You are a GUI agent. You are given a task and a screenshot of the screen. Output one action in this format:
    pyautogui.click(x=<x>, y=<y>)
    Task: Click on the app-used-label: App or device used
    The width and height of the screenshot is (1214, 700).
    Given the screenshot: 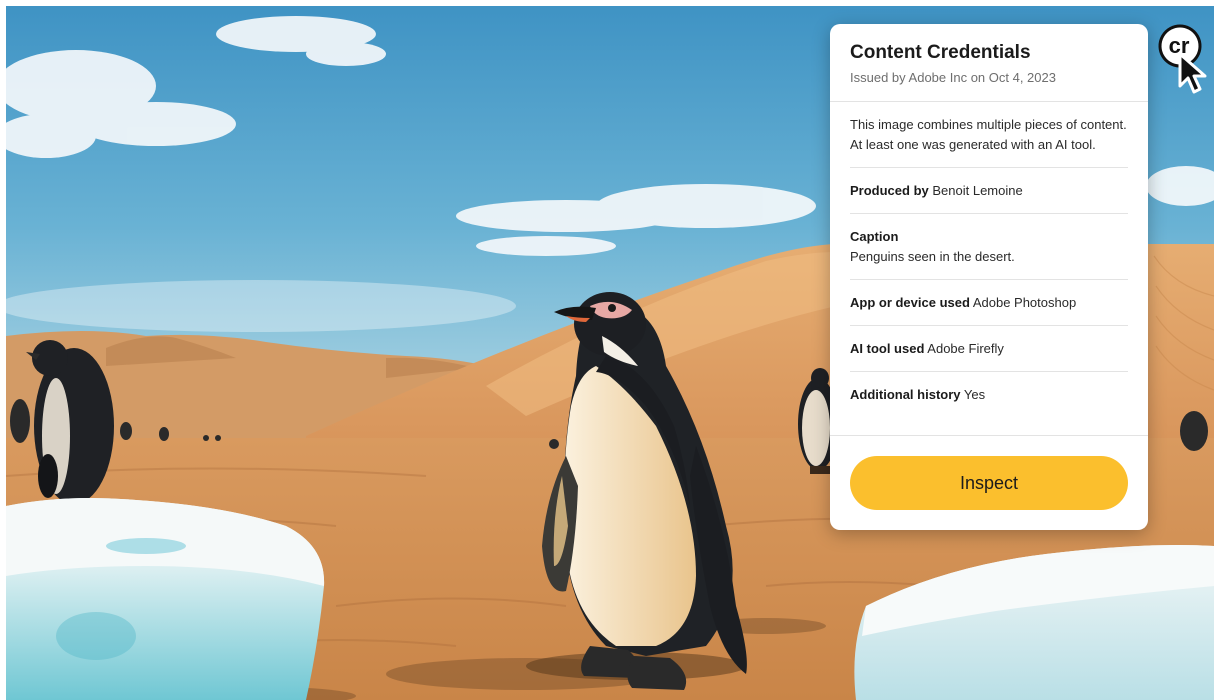 What is the action you would take?
    pyautogui.click(x=910, y=302)
    